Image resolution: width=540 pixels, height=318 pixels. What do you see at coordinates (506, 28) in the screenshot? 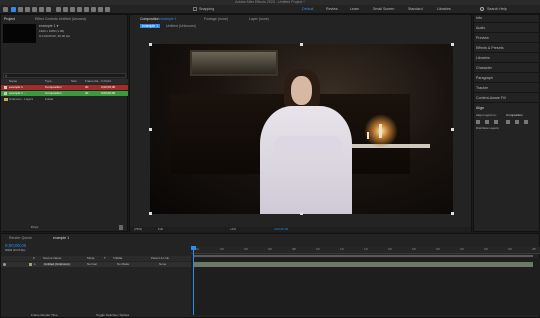
I see `panel-audio: Audio` at bounding box center [506, 28].